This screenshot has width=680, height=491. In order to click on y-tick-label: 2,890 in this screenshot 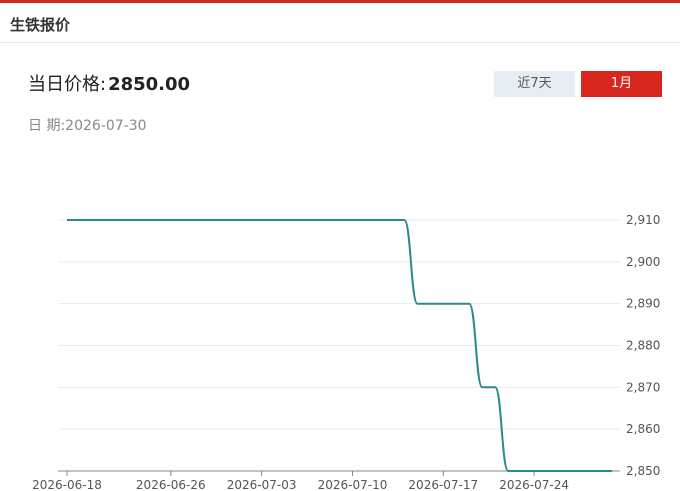, I will do `click(643, 304)`.